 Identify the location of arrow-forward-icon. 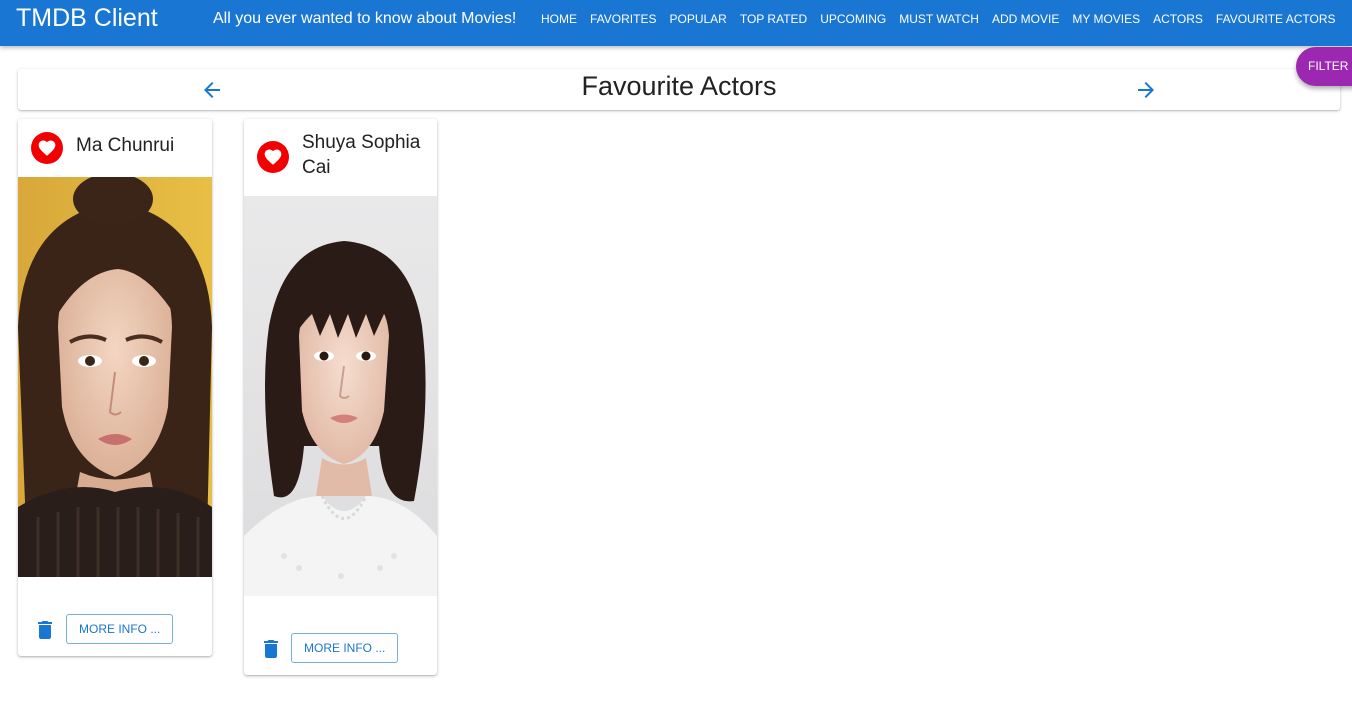
(1146, 90).